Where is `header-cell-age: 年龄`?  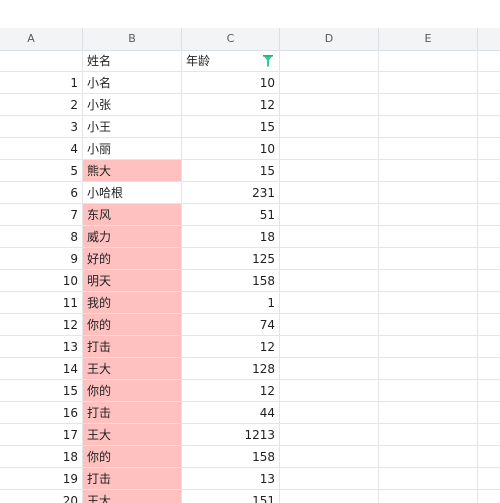 header-cell-age: 年龄 is located at coordinates (231, 61).